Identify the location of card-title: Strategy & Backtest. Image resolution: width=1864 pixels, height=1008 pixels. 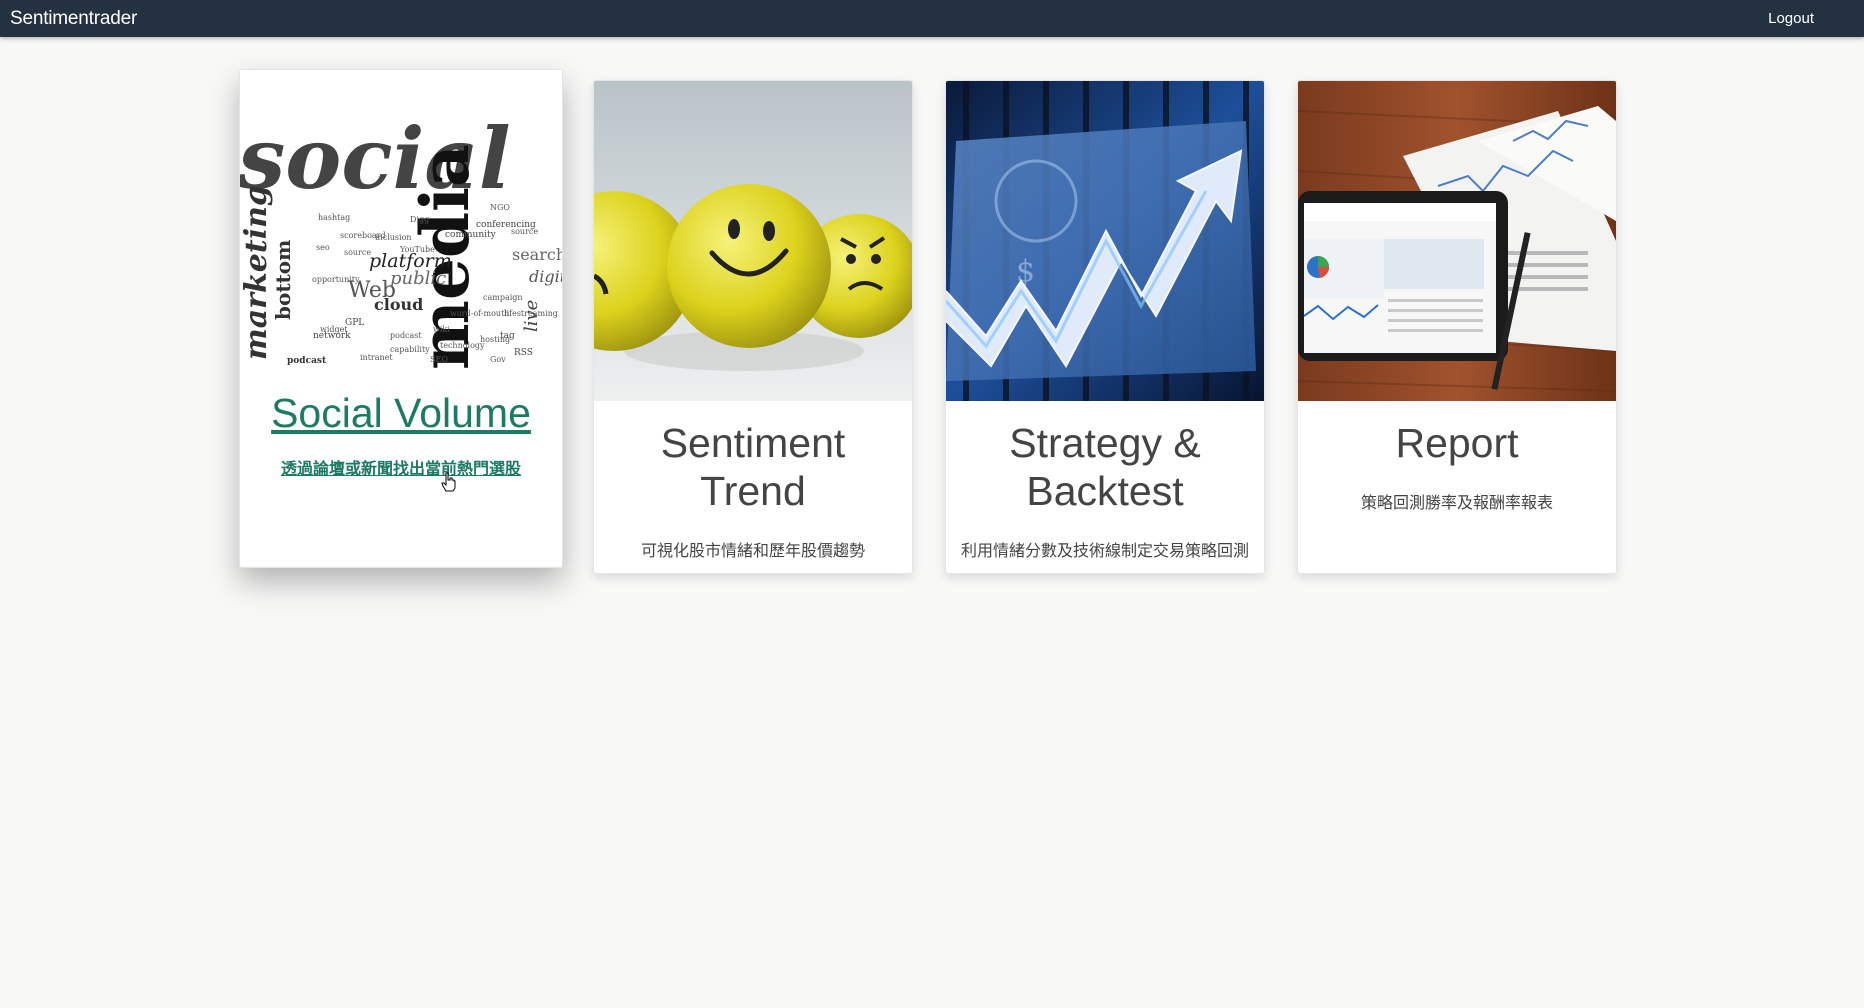
(1105, 467).